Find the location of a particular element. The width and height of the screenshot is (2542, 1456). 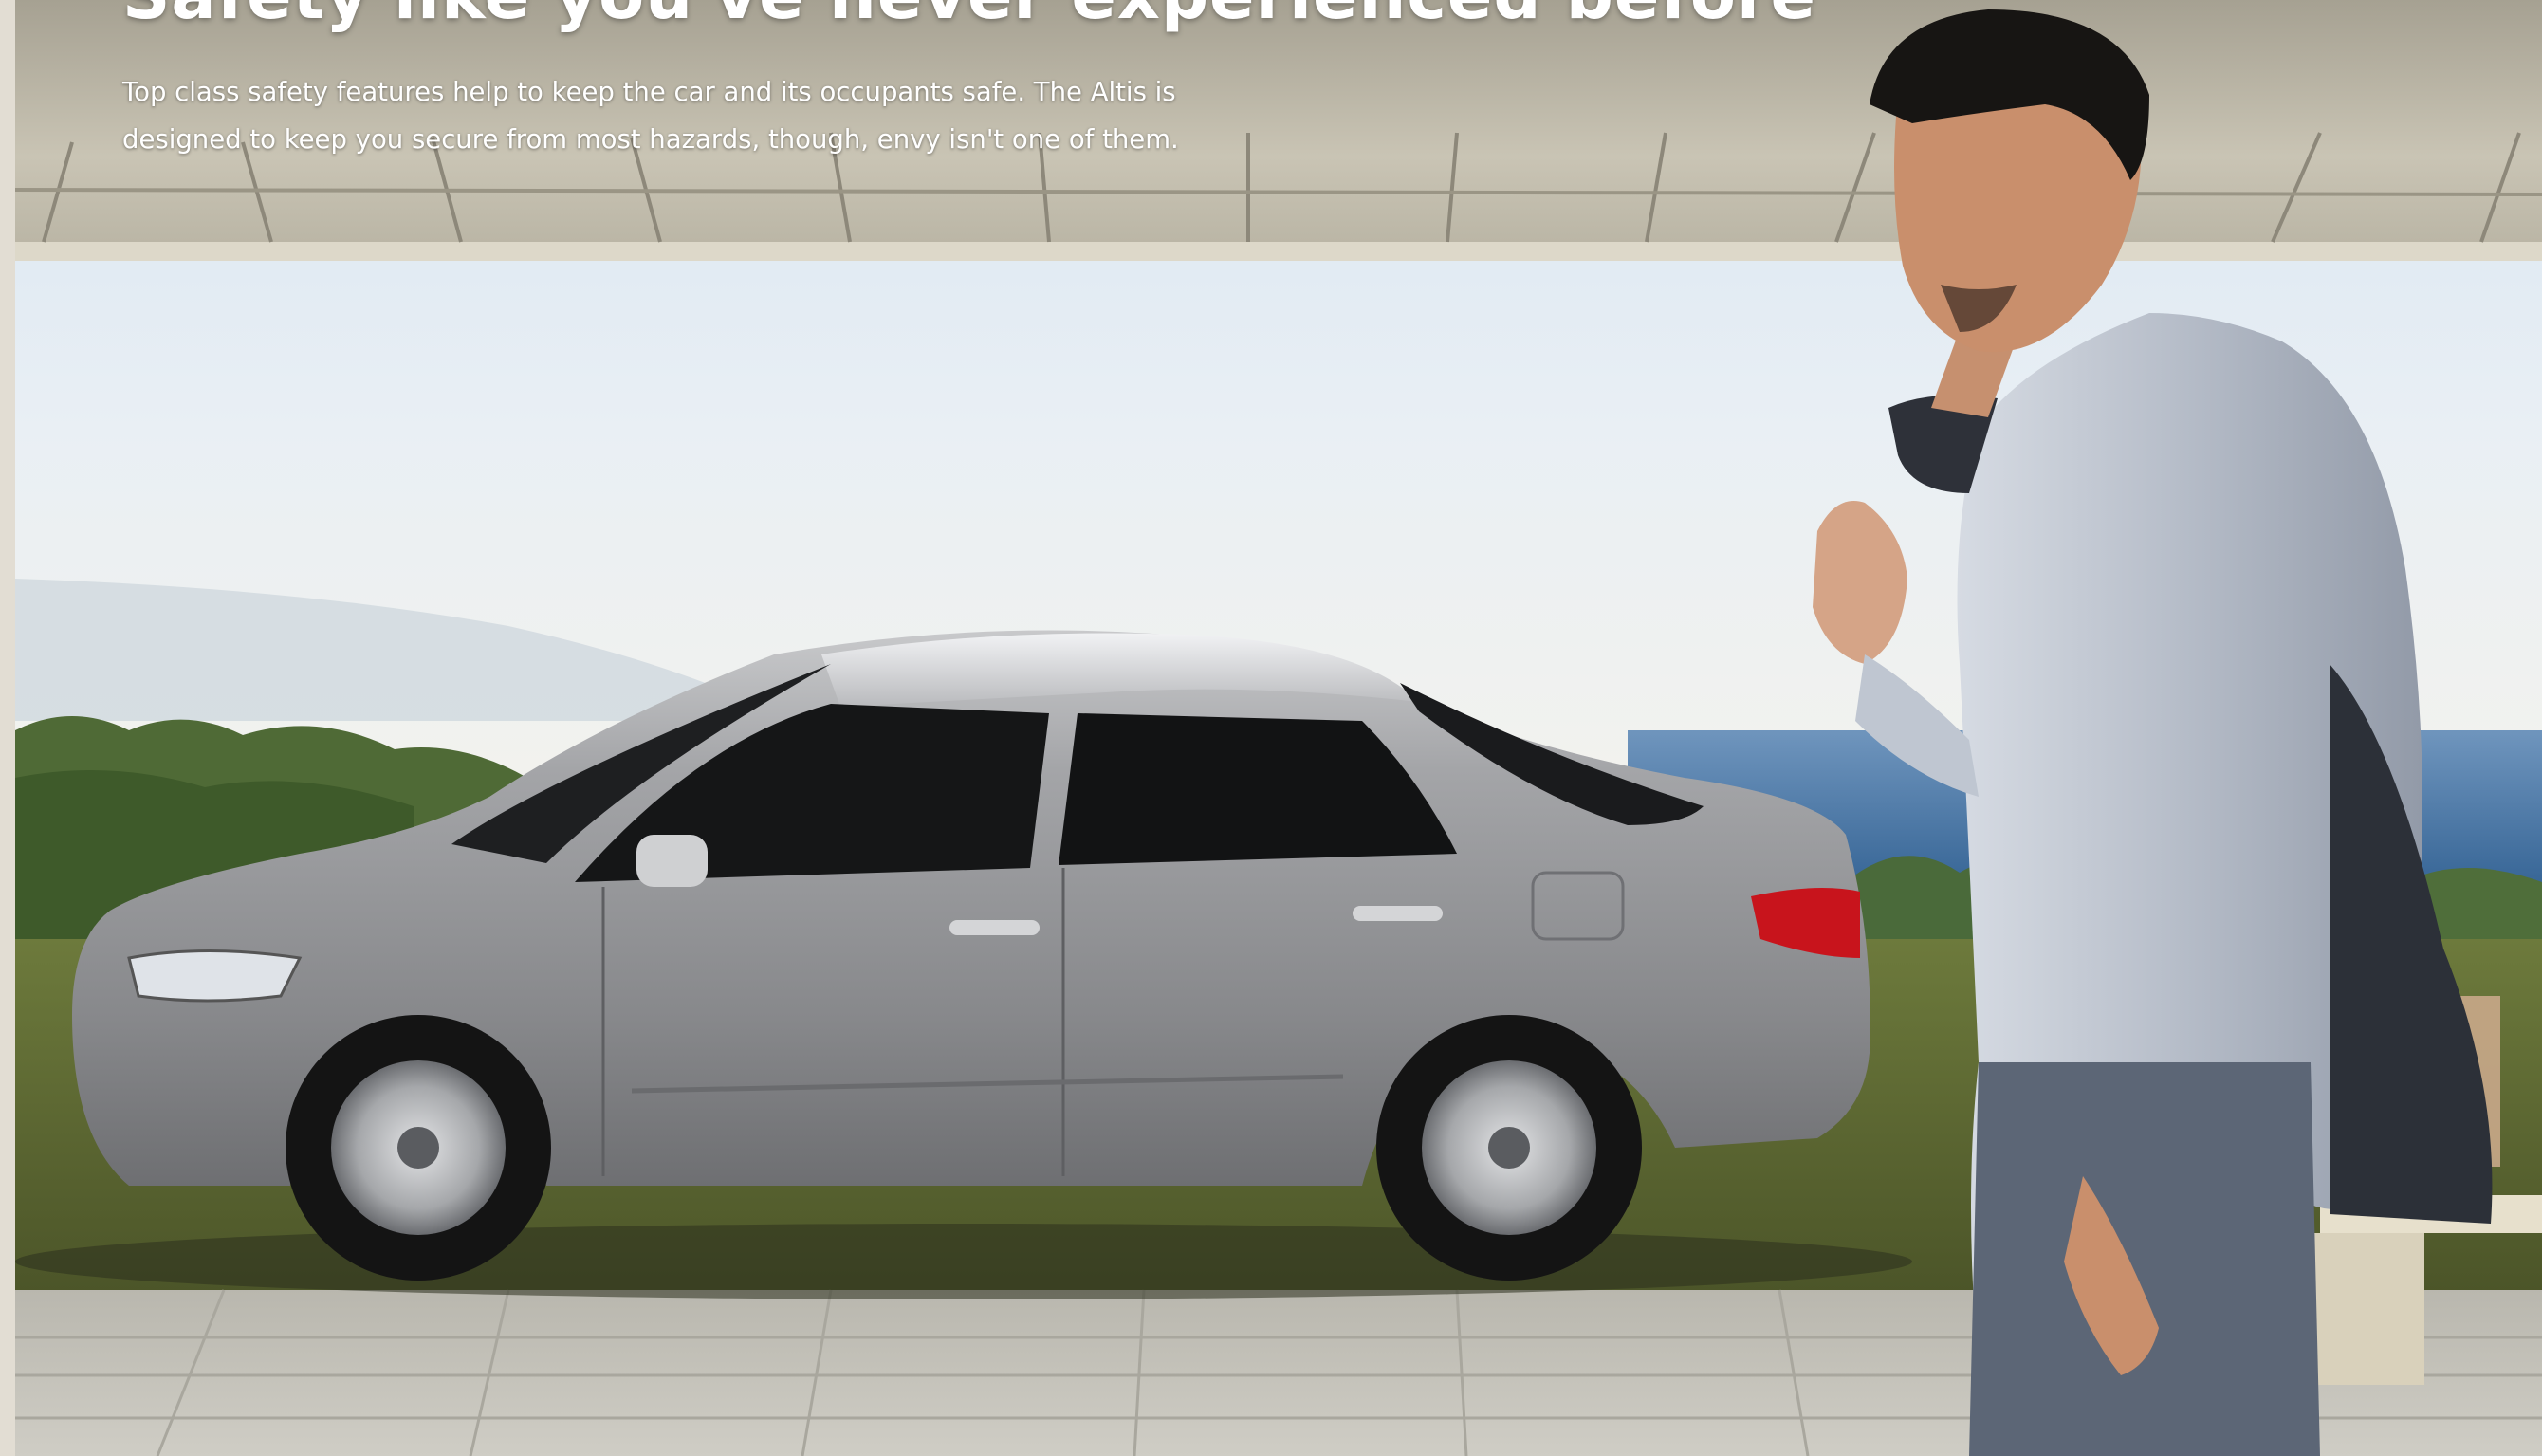

car-side-mirror is located at coordinates (672, 861).